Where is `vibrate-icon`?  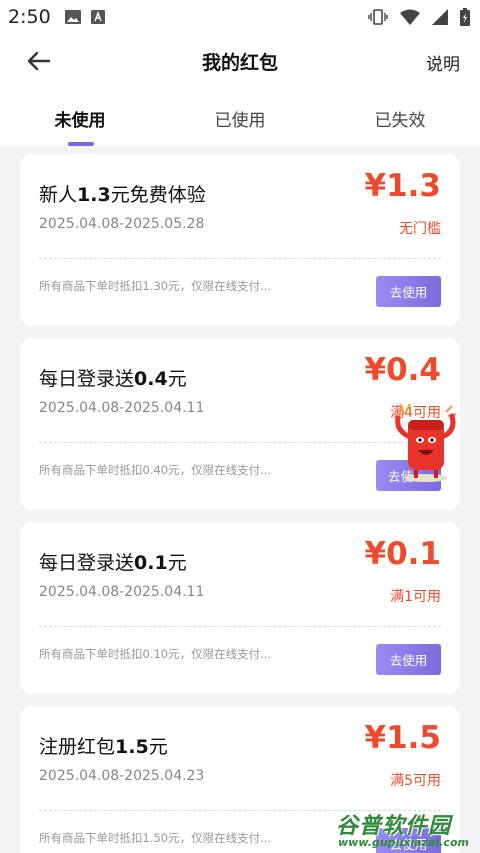
vibrate-icon is located at coordinates (378, 17).